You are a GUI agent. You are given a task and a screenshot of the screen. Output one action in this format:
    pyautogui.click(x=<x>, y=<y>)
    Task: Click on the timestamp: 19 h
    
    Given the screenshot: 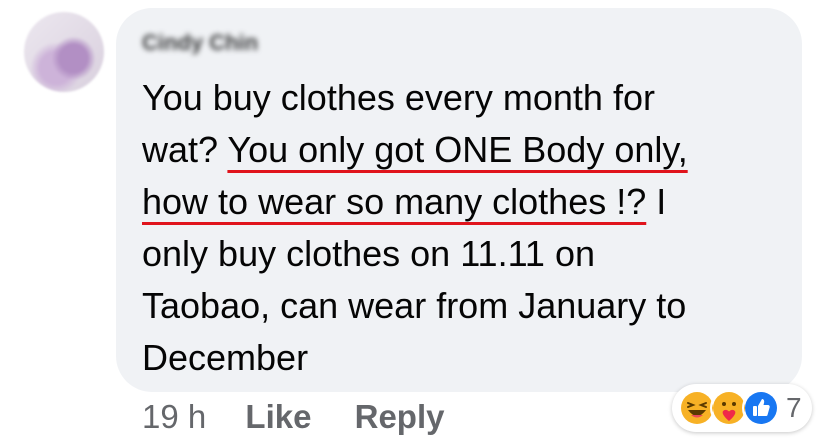 What is the action you would take?
    pyautogui.click(x=174, y=417)
    